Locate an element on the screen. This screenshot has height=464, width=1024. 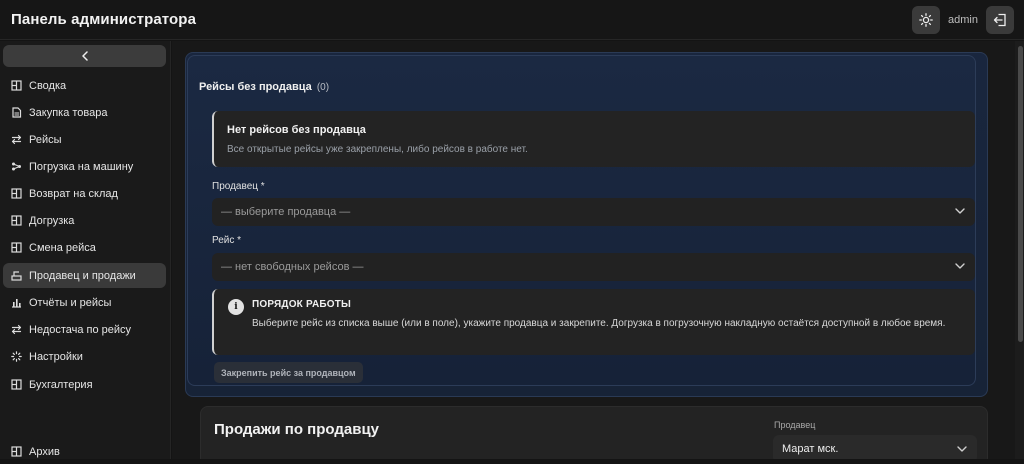
chevron-left-icon is located at coordinates (84, 56).